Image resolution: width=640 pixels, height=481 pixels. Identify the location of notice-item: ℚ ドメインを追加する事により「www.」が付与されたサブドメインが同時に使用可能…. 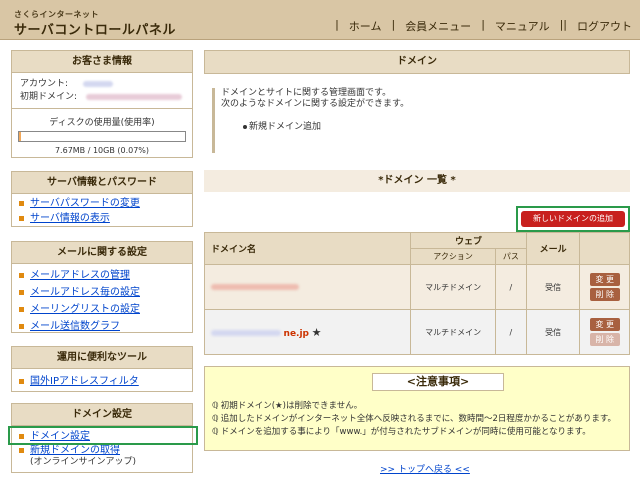
(414, 432).